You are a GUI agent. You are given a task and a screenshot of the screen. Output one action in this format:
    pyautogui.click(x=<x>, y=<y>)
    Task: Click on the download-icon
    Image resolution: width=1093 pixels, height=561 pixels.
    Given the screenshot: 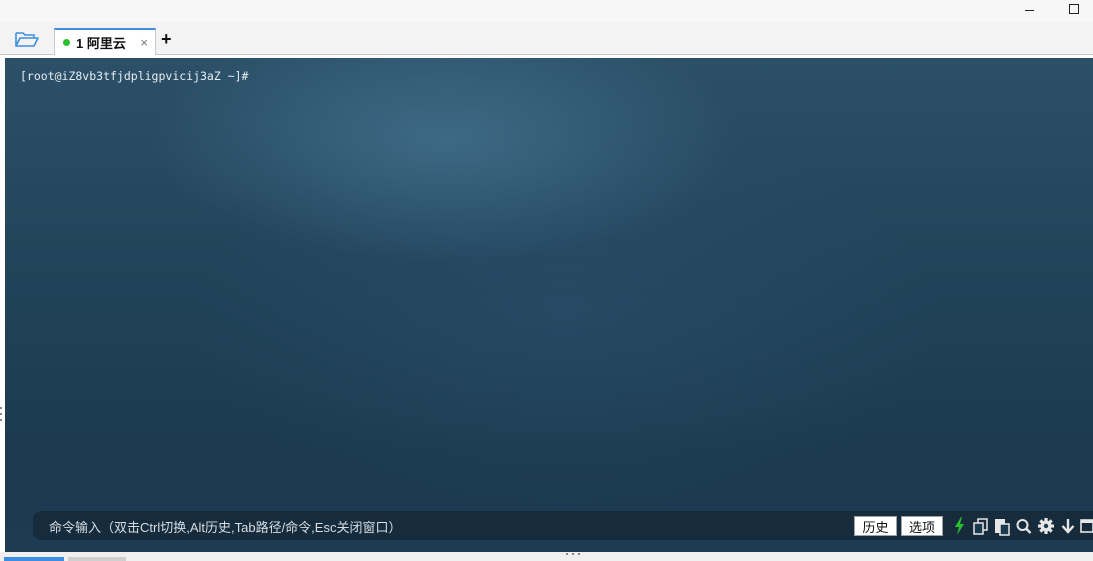 What is the action you would take?
    pyautogui.click(x=1068, y=526)
    